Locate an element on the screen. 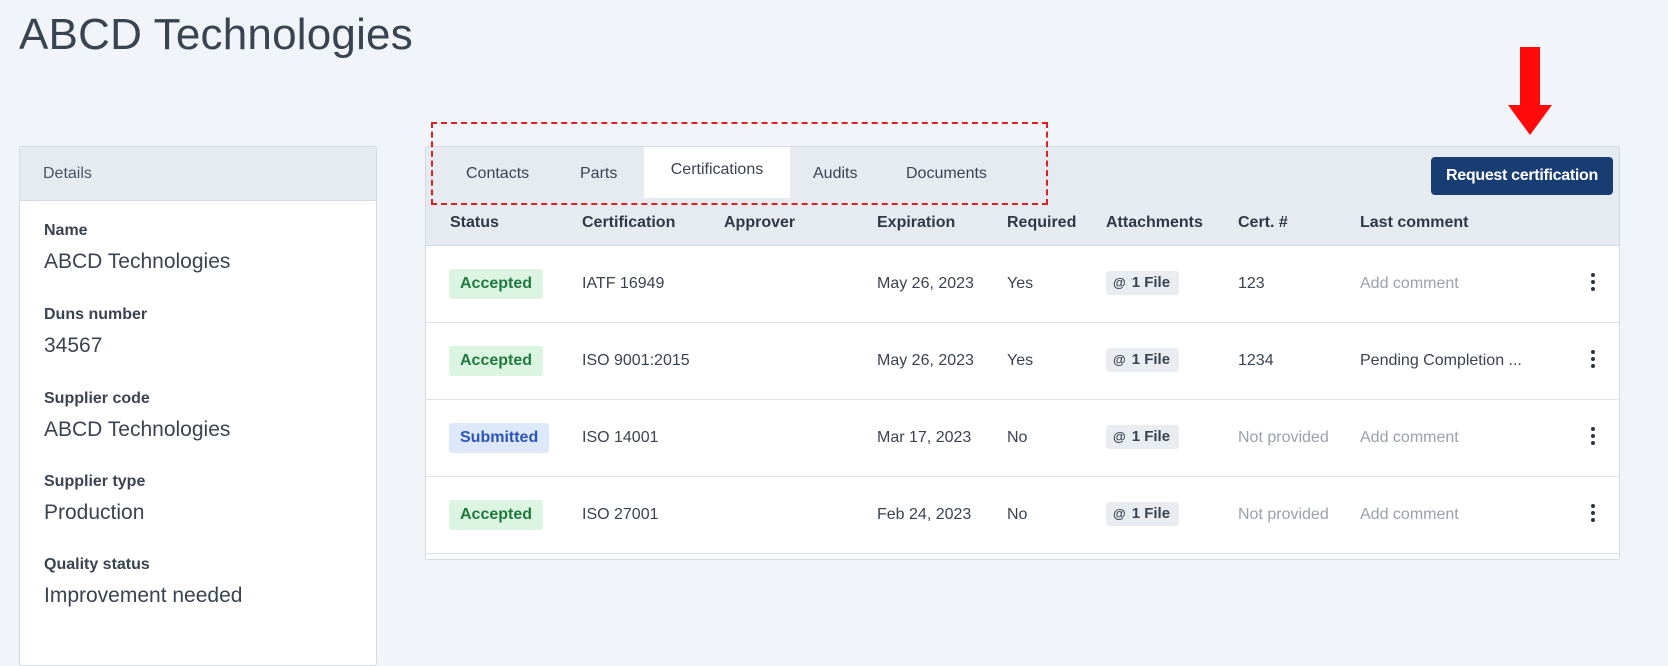  detail-label: Duns number is located at coordinates (96, 314).